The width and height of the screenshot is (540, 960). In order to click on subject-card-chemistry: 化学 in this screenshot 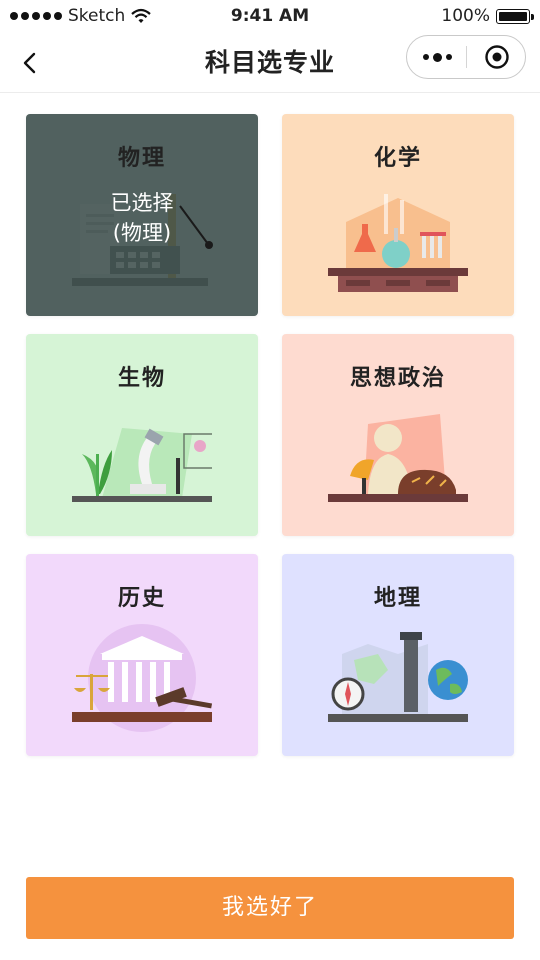, I will do `click(398, 215)`.